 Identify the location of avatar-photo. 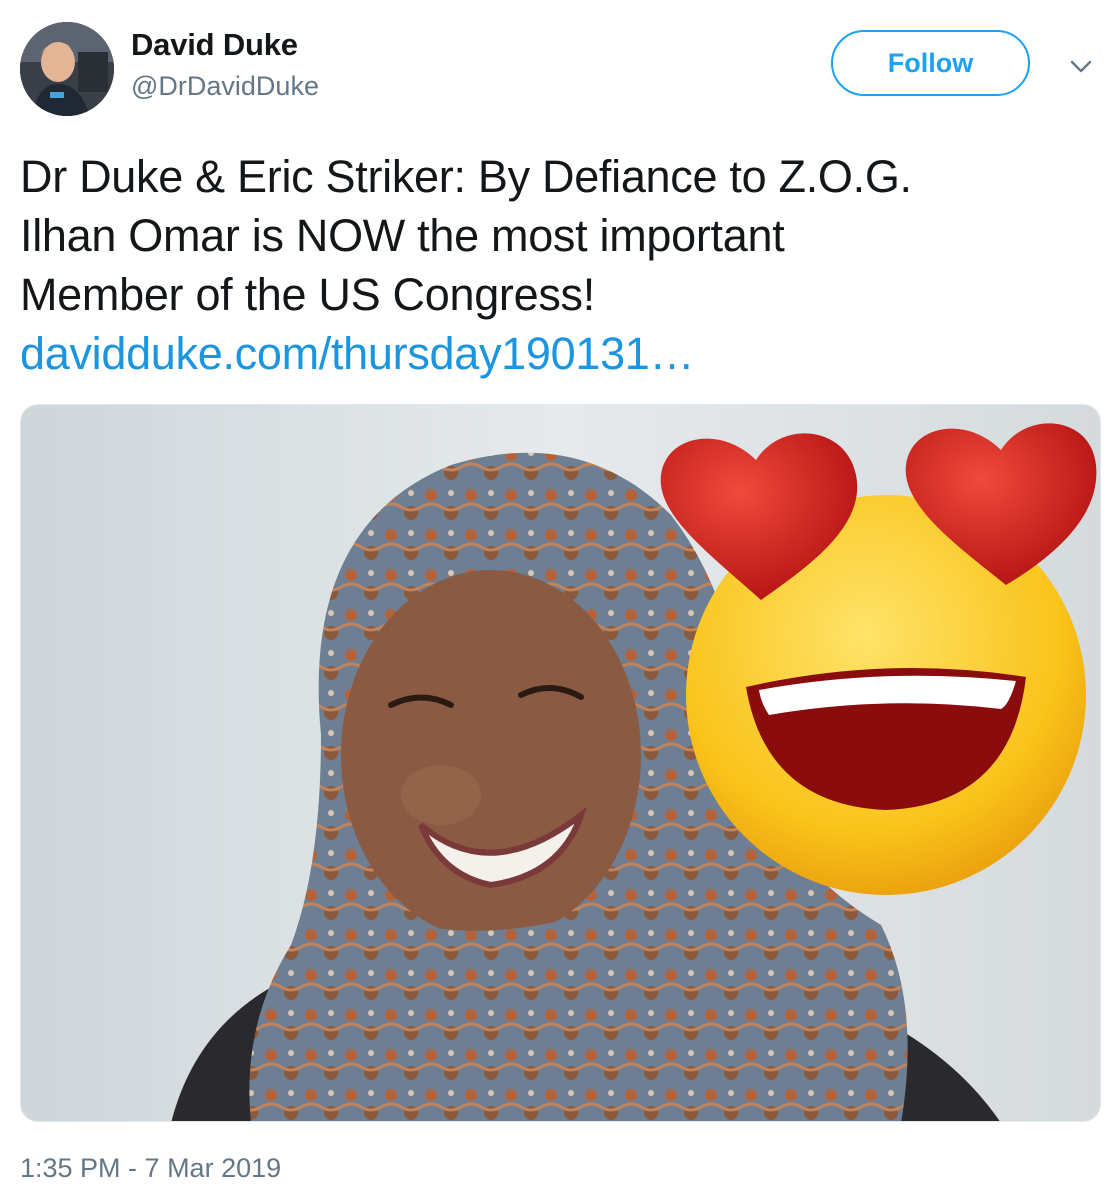
(67, 69).